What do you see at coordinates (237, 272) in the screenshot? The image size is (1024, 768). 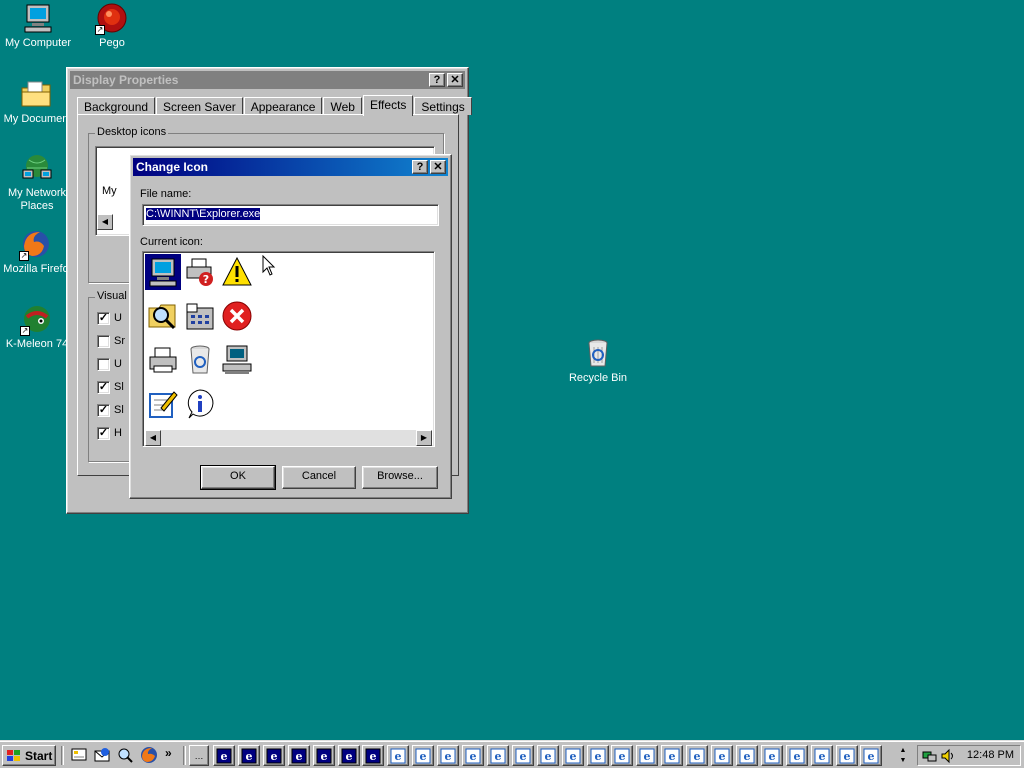 I see `warning-icon` at bounding box center [237, 272].